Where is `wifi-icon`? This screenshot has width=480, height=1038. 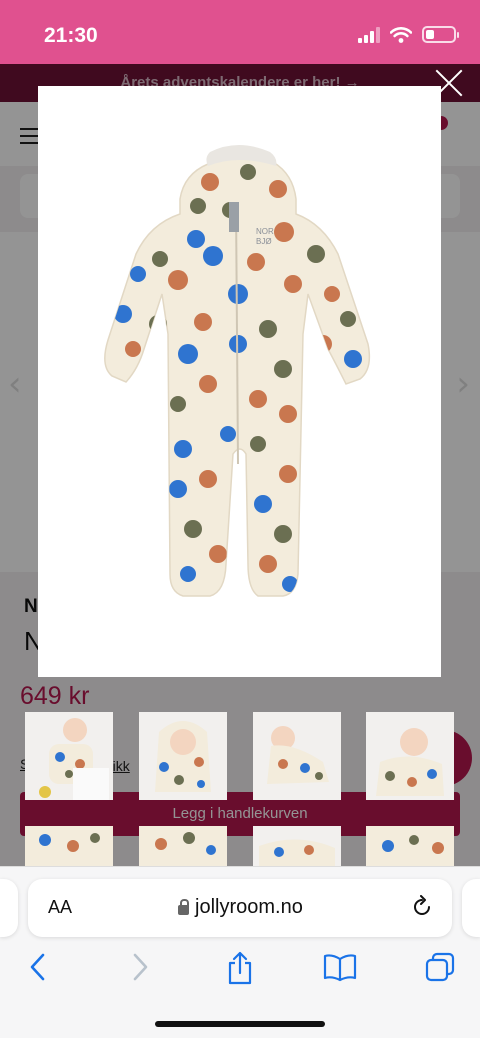 wifi-icon is located at coordinates (401, 34).